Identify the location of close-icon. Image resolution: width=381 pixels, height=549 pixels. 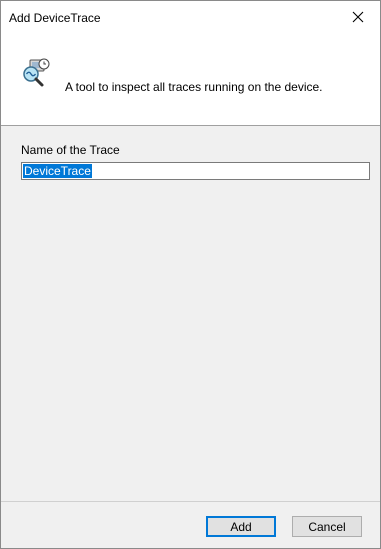
(358, 17).